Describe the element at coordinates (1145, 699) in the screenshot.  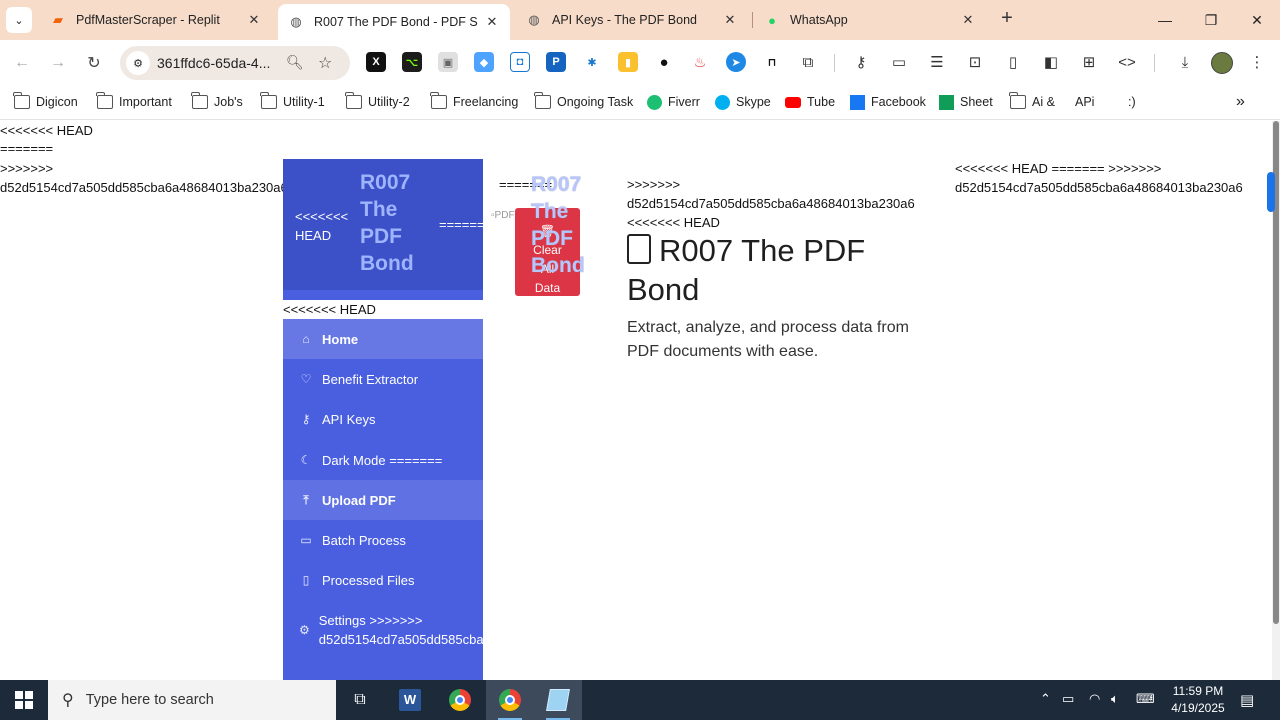
I see `keyboard-icon: ⌨` at that location.